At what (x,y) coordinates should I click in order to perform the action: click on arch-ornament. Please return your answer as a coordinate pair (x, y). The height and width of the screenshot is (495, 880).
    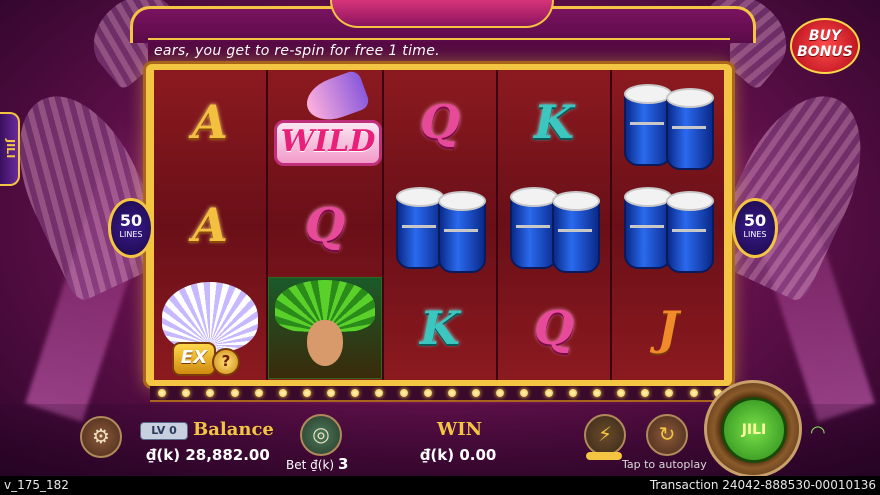
    Looking at the image, I should click on (442, 14).